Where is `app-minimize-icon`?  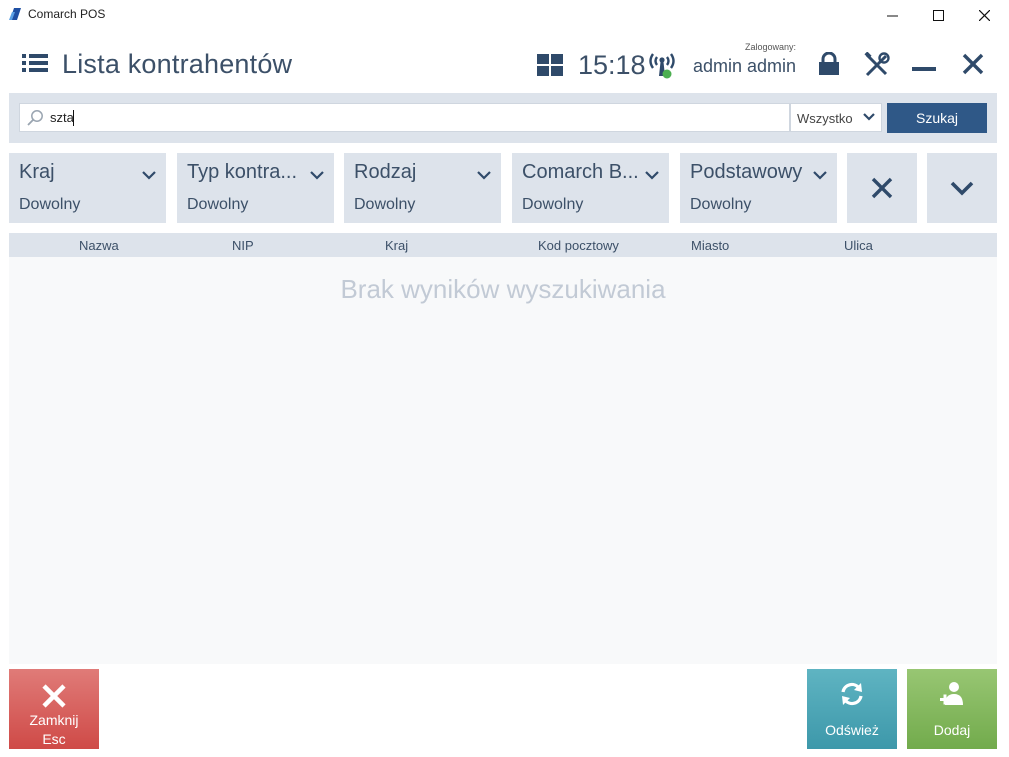
app-minimize-icon is located at coordinates (924, 69).